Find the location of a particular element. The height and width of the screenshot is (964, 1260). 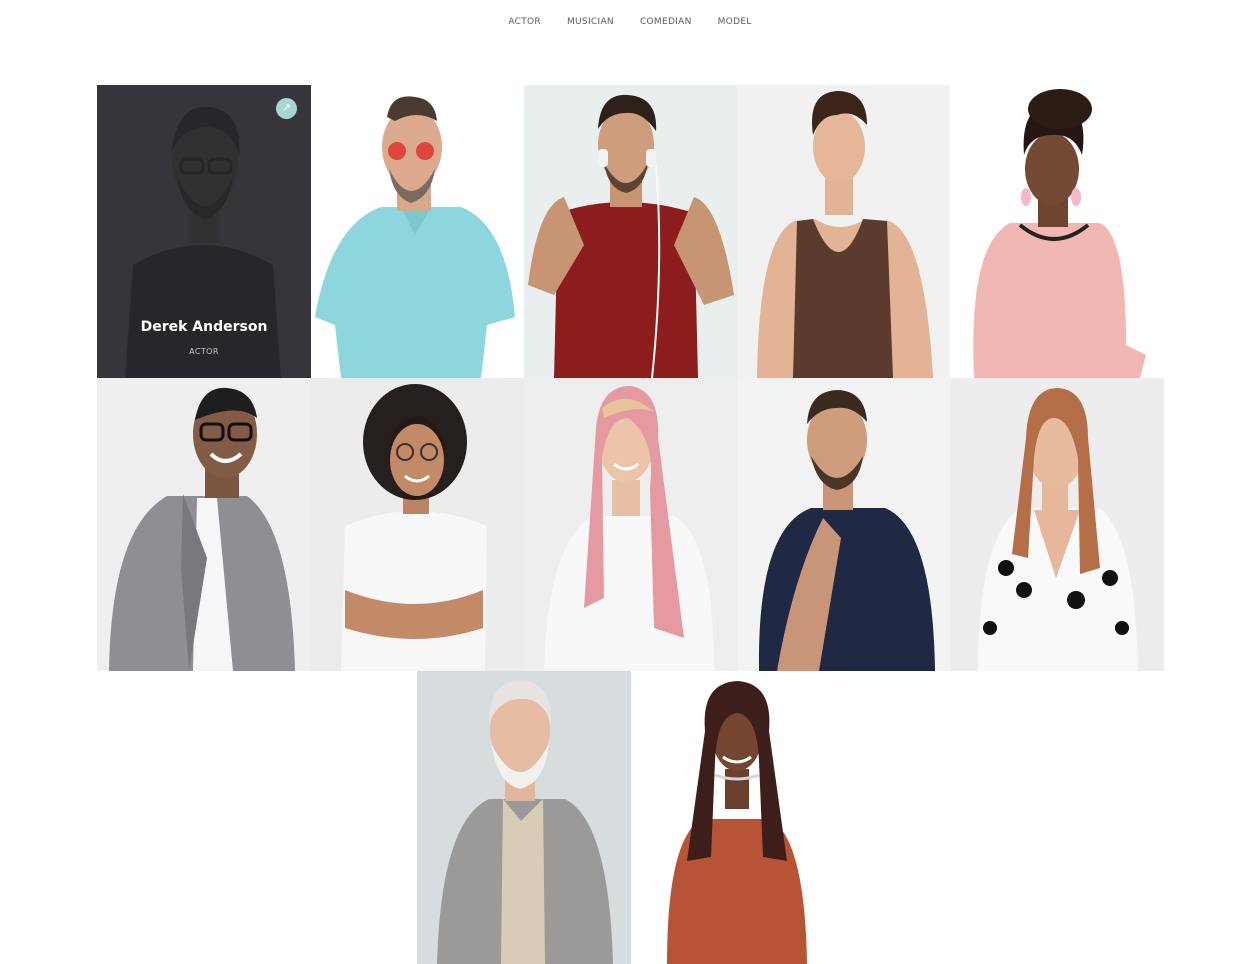

filter-musician: MUSICIAN is located at coordinates (590, 22).